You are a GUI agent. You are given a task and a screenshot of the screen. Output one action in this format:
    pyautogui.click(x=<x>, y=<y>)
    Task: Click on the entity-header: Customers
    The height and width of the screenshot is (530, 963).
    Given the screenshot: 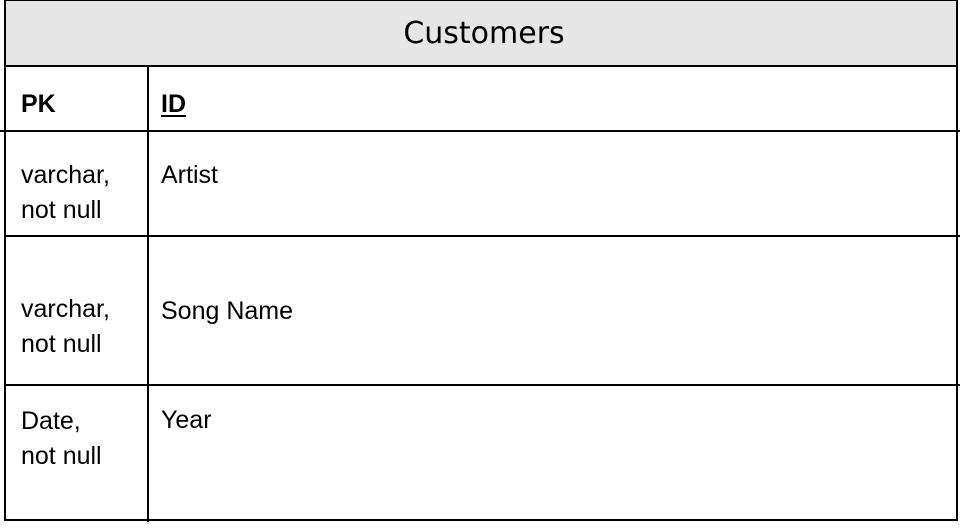 What is the action you would take?
    pyautogui.click(x=481, y=34)
    